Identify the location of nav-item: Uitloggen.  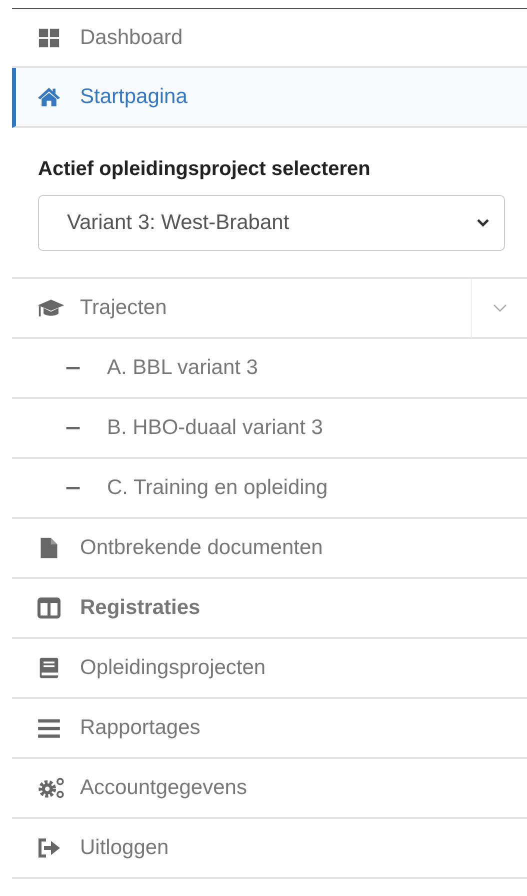
(269, 849).